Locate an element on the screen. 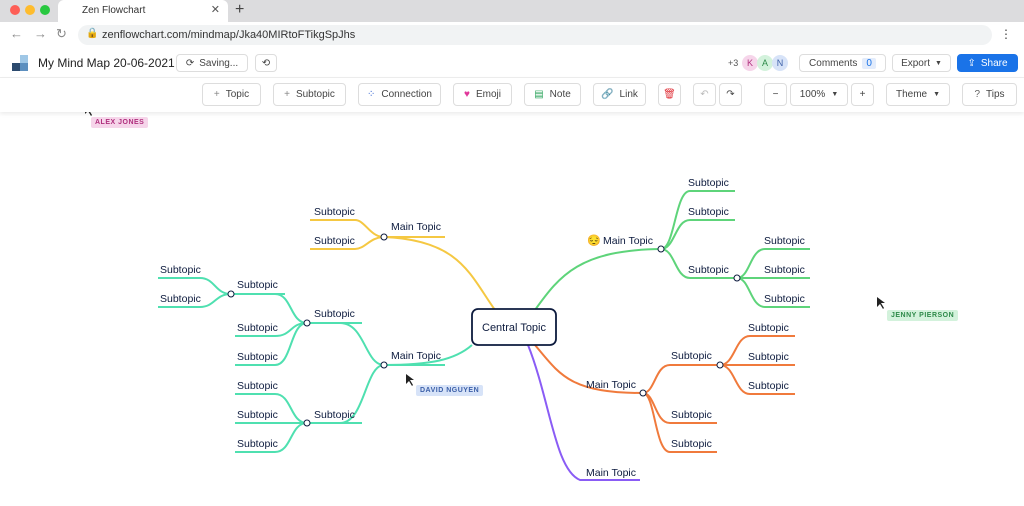 This screenshot has height=506, width=1024. zoom-in-button: + is located at coordinates (862, 94).